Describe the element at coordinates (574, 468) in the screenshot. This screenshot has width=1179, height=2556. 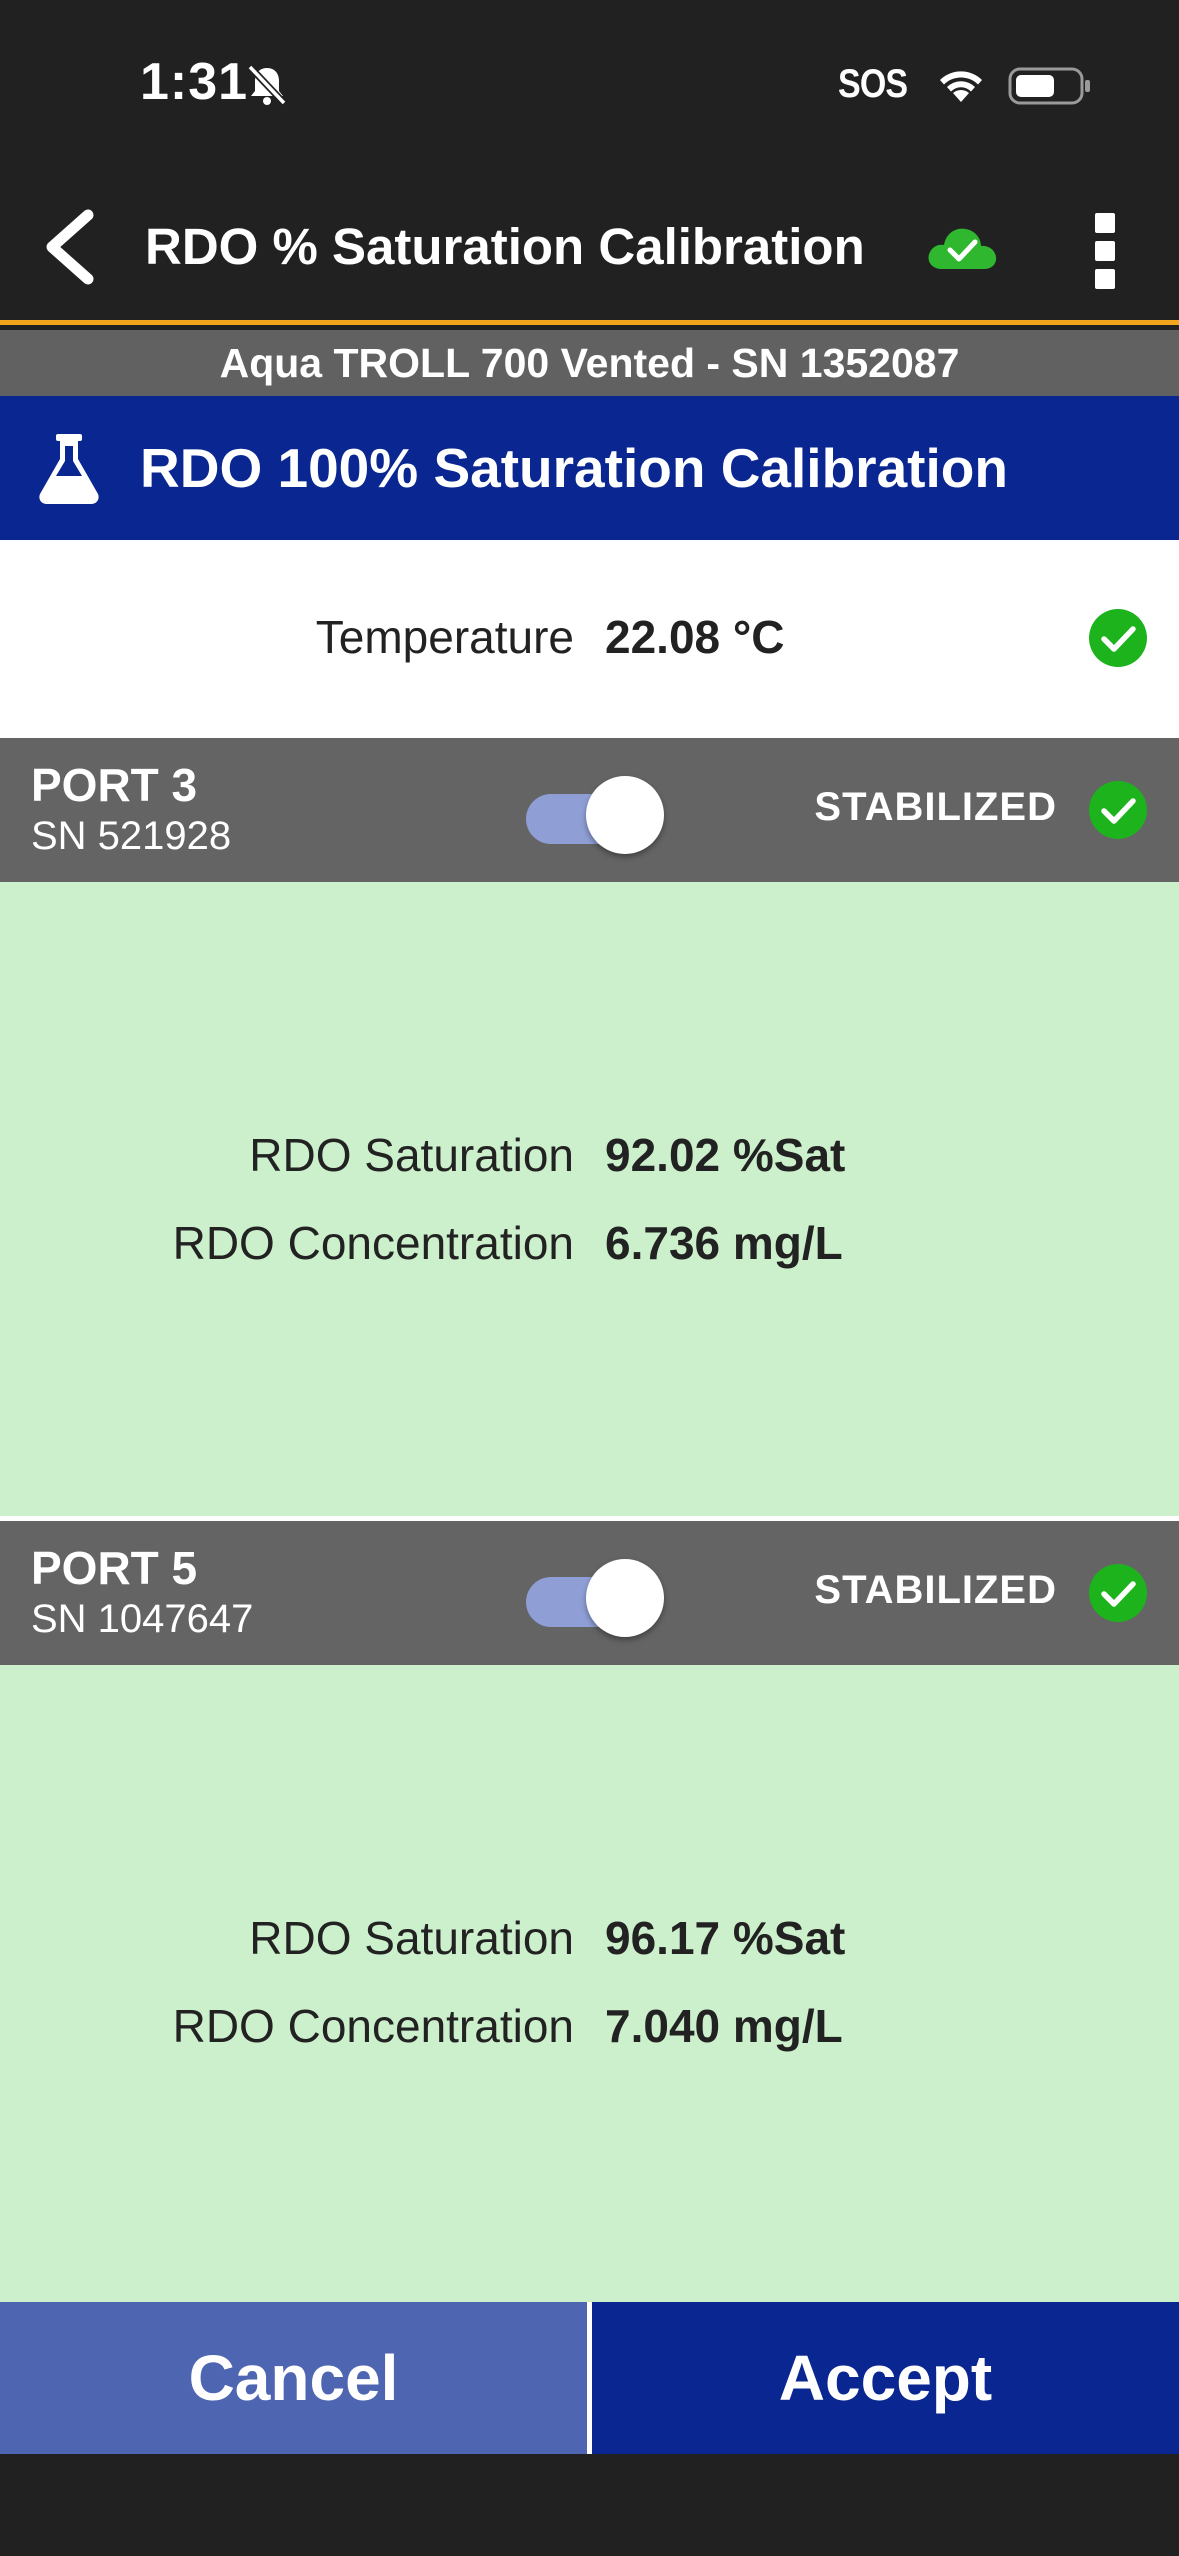
I see `calibration-title: RDO 100% Saturation Calibration` at that location.